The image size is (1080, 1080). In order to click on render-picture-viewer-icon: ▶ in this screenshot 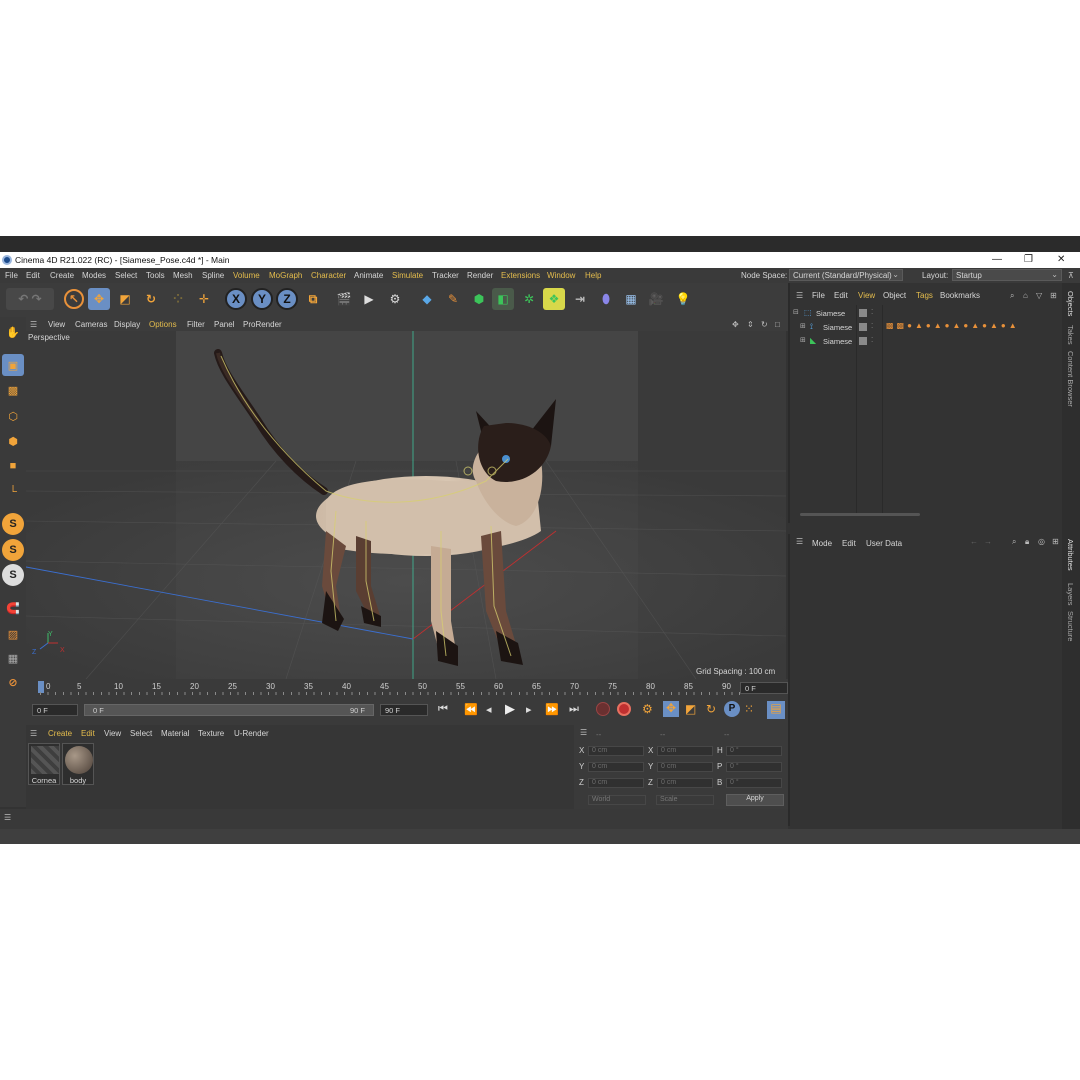, I will do `click(369, 299)`.